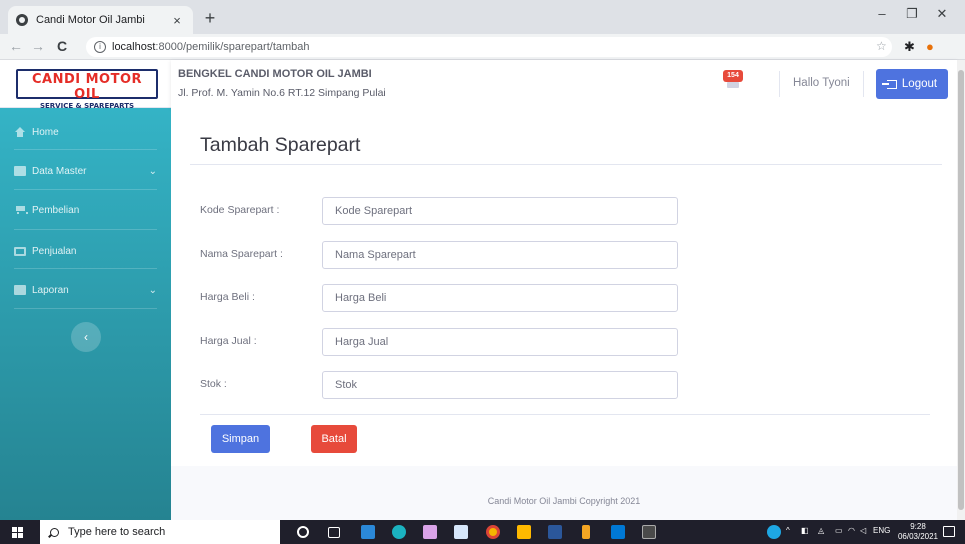 The height and width of the screenshot is (544, 965). Describe the element at coordinates (213, 384) in the screenshot. I see `stok-label: Stok :` at that location.